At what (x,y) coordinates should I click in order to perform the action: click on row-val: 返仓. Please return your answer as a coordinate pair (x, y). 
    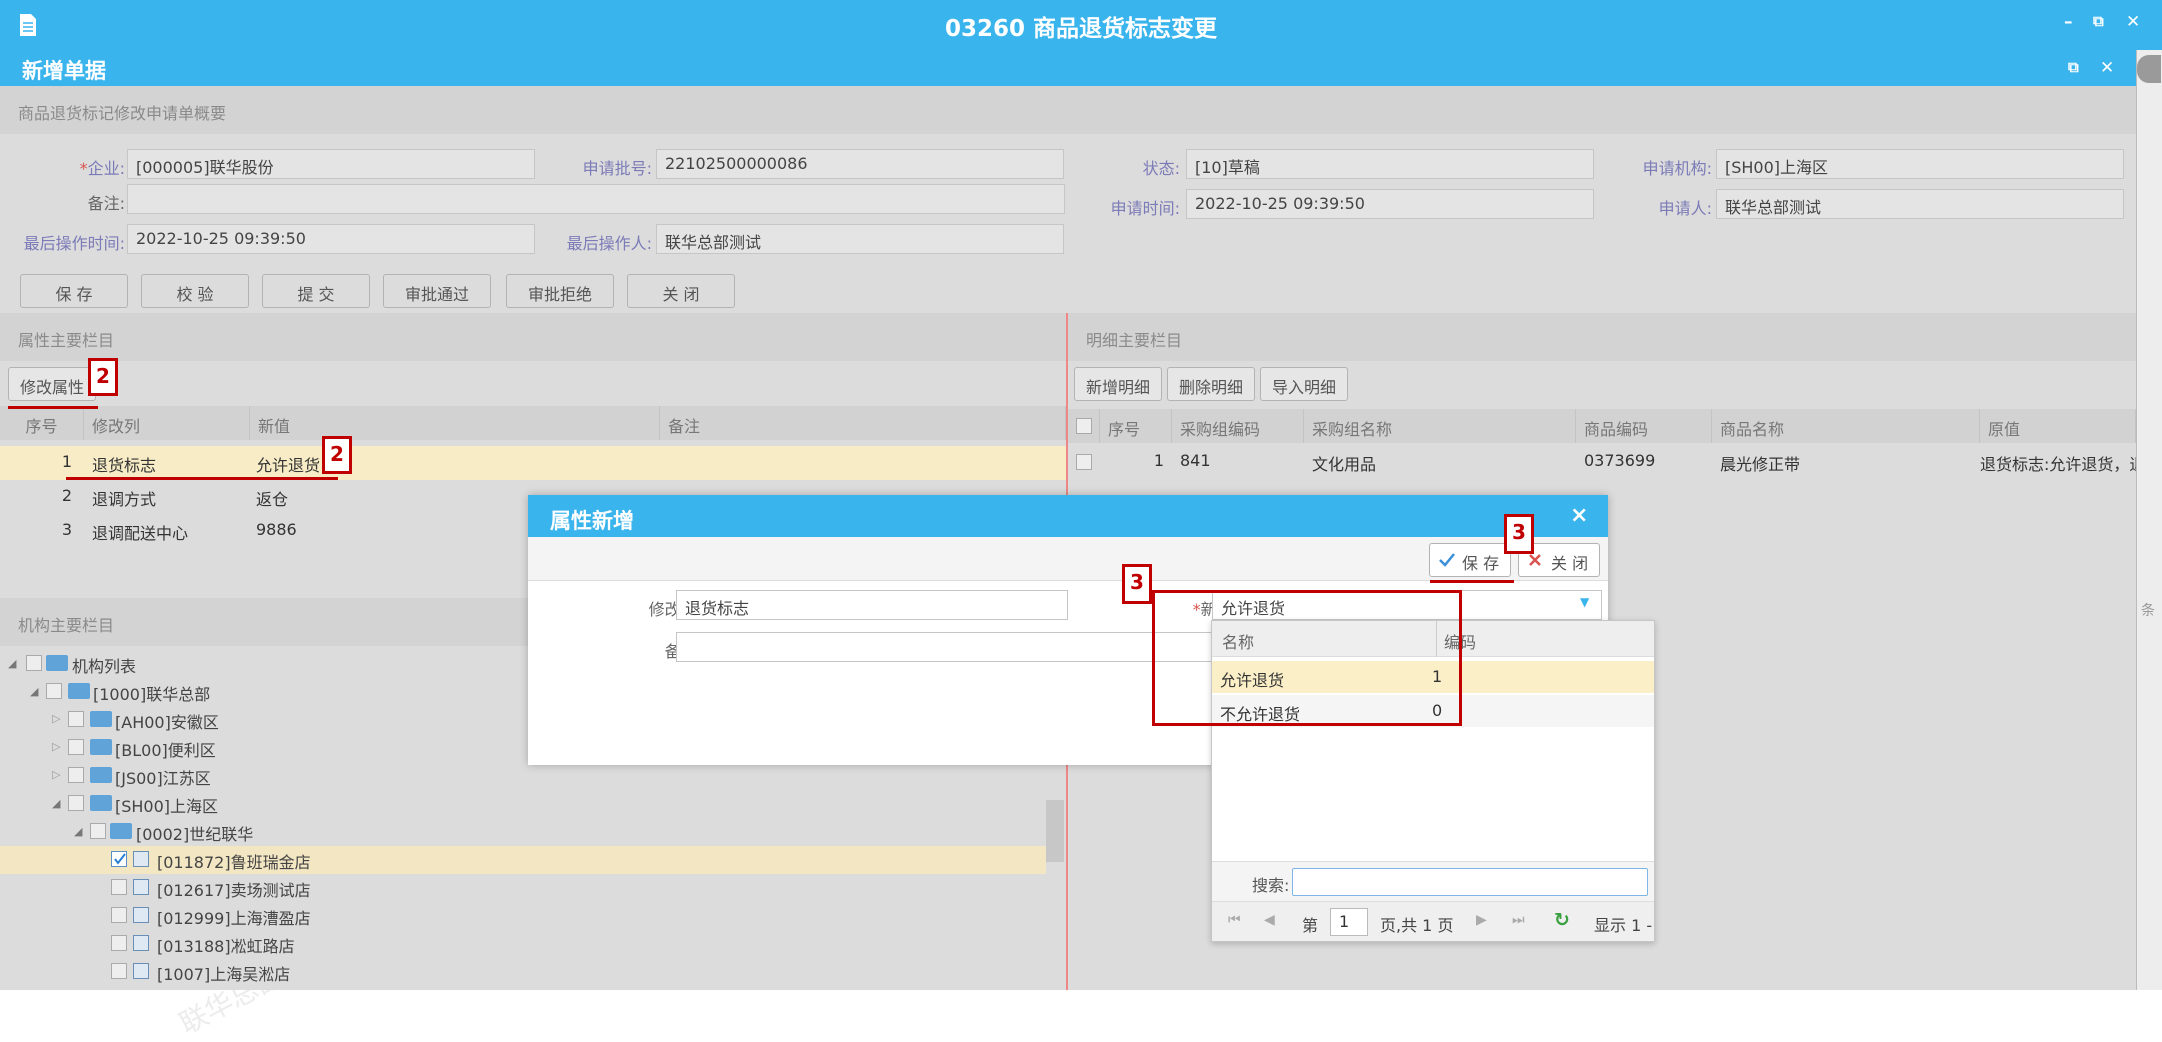
    Looking at the image, I should click on (272, 499).